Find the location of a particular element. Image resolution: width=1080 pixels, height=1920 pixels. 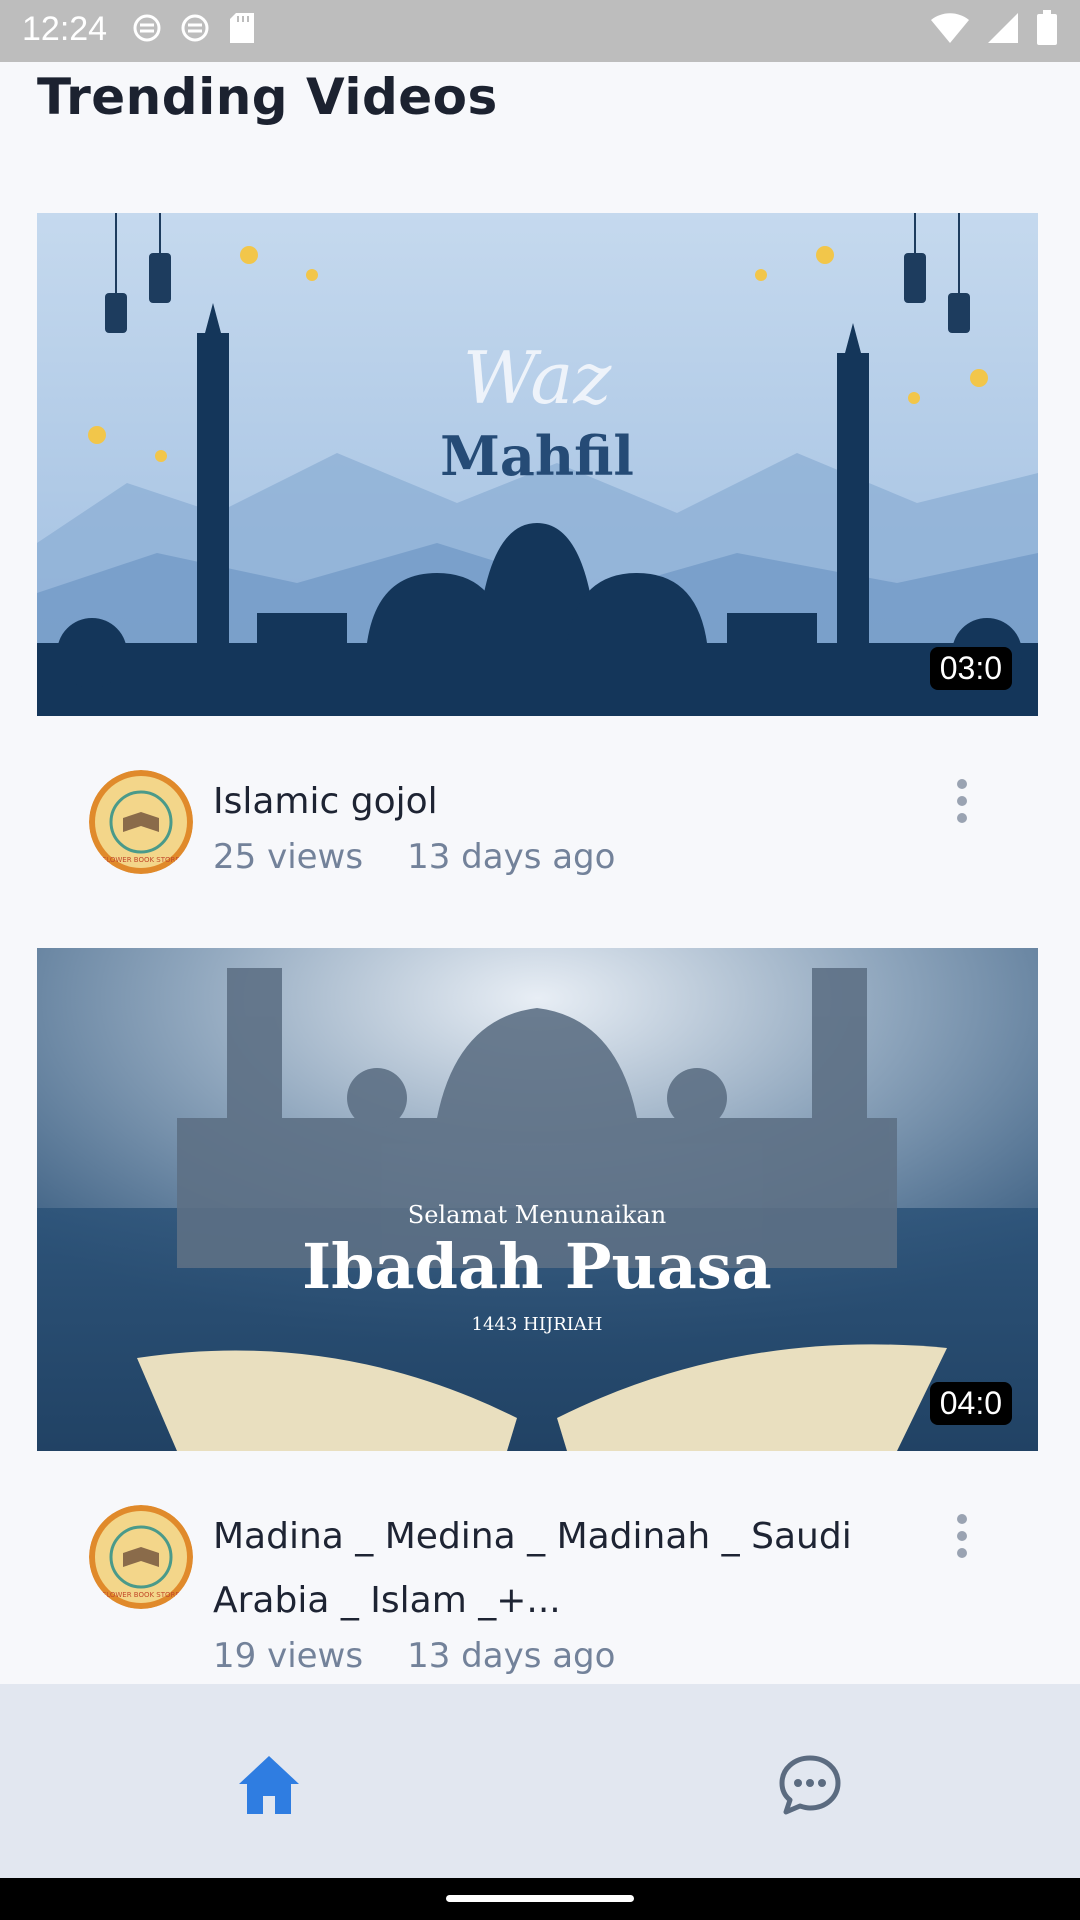

video-duration-badge: 04:0 is located at coordinates (970, 1403).